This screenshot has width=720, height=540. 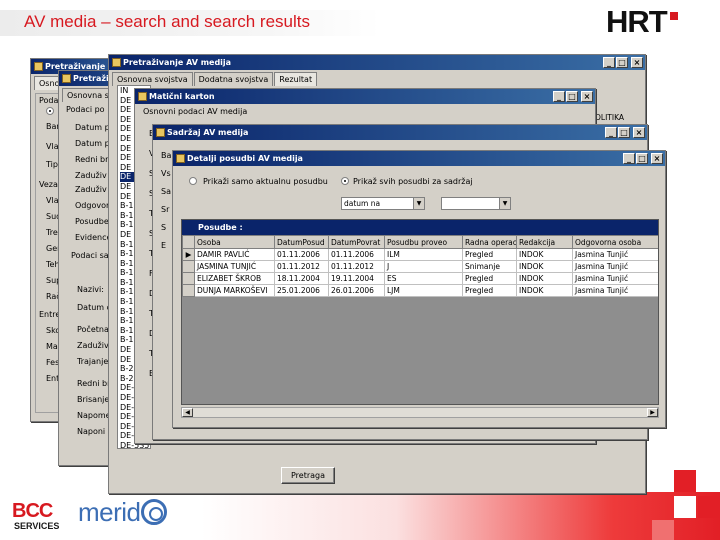 What do you see at coordinates (308, 475) in the screenshot?
I see `search-button: Pretraga` at bounding box center [308, 475].